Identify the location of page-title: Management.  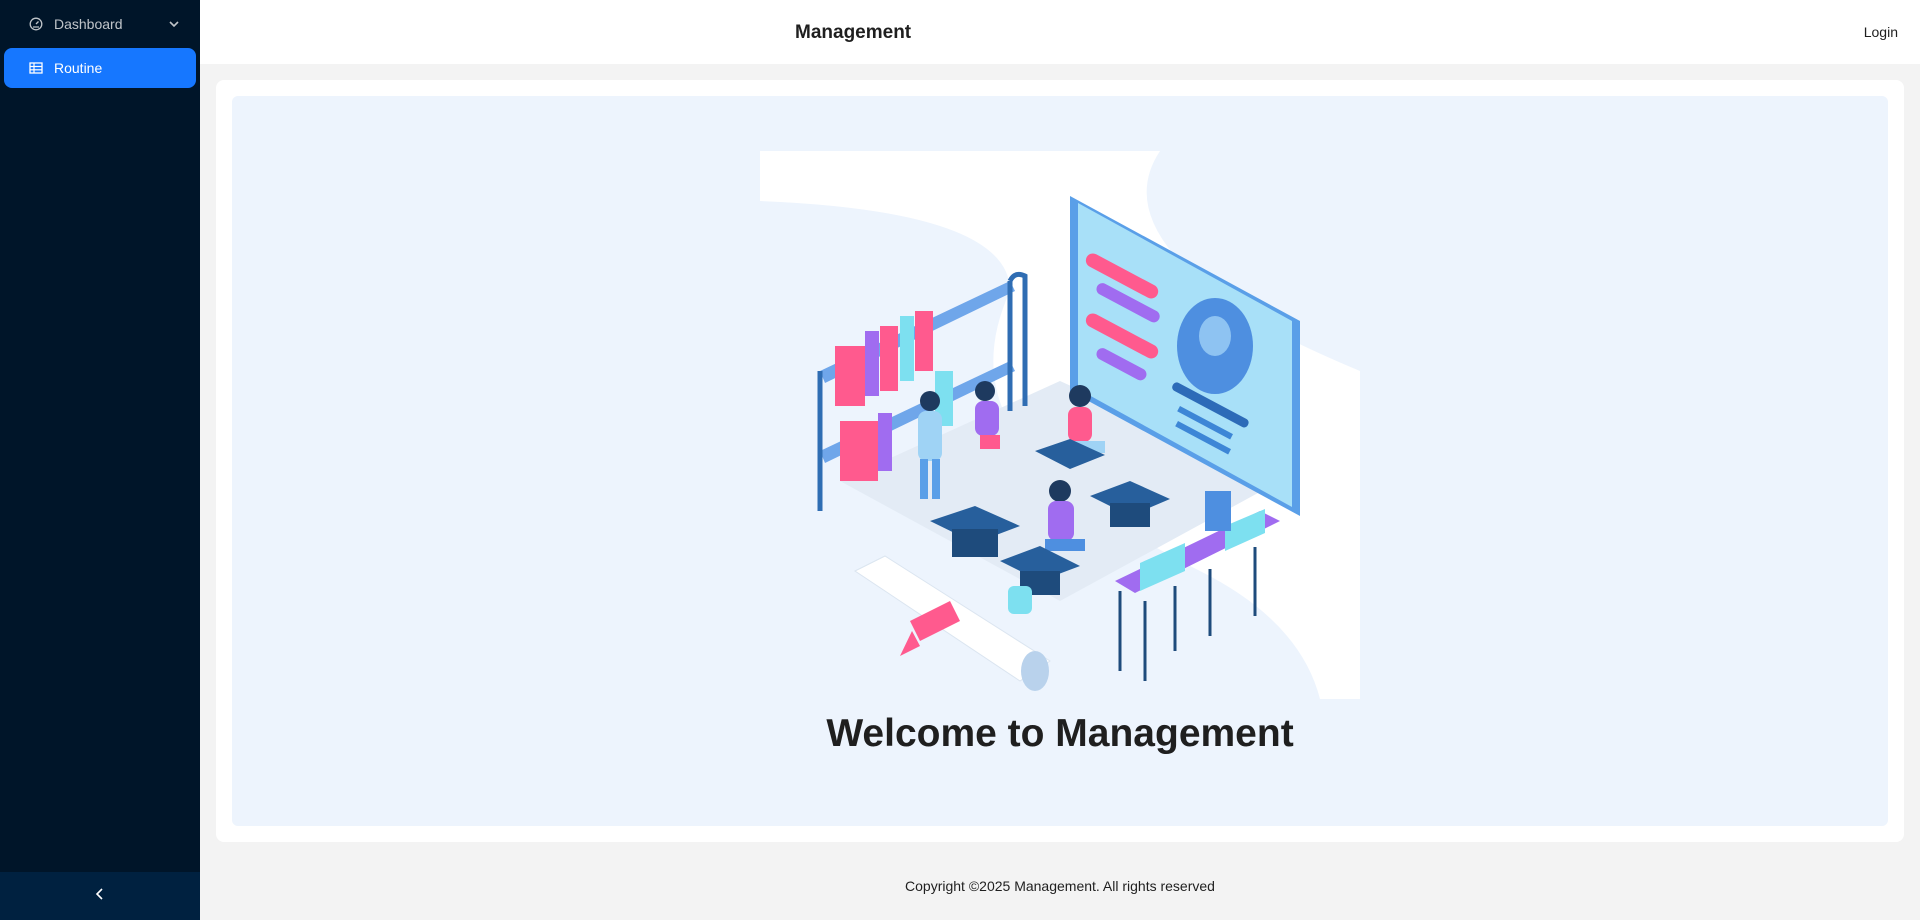
(853, 32).